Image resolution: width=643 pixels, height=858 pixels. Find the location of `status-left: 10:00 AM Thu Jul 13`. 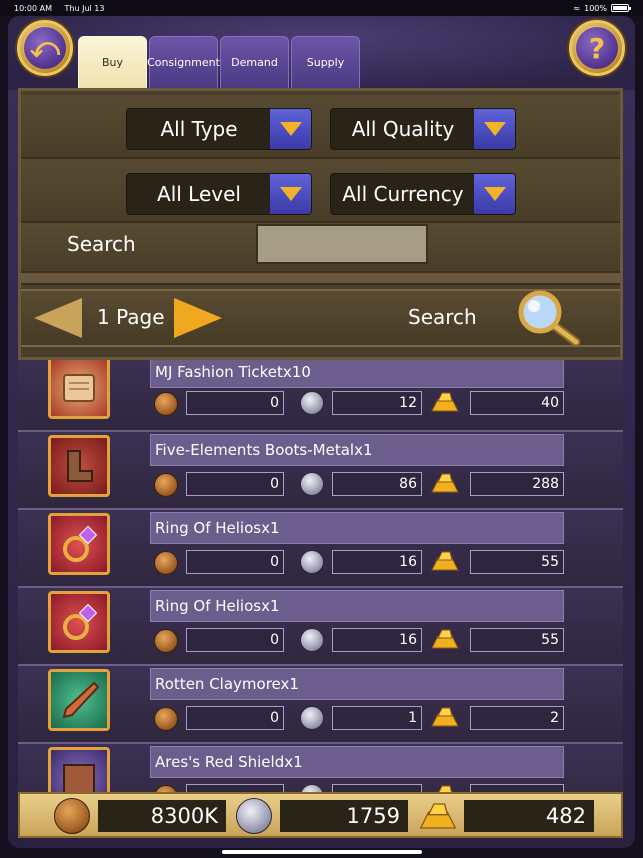

status-left: 10:00 AM Thu Jul 13 is located at coordinates (64, 8).